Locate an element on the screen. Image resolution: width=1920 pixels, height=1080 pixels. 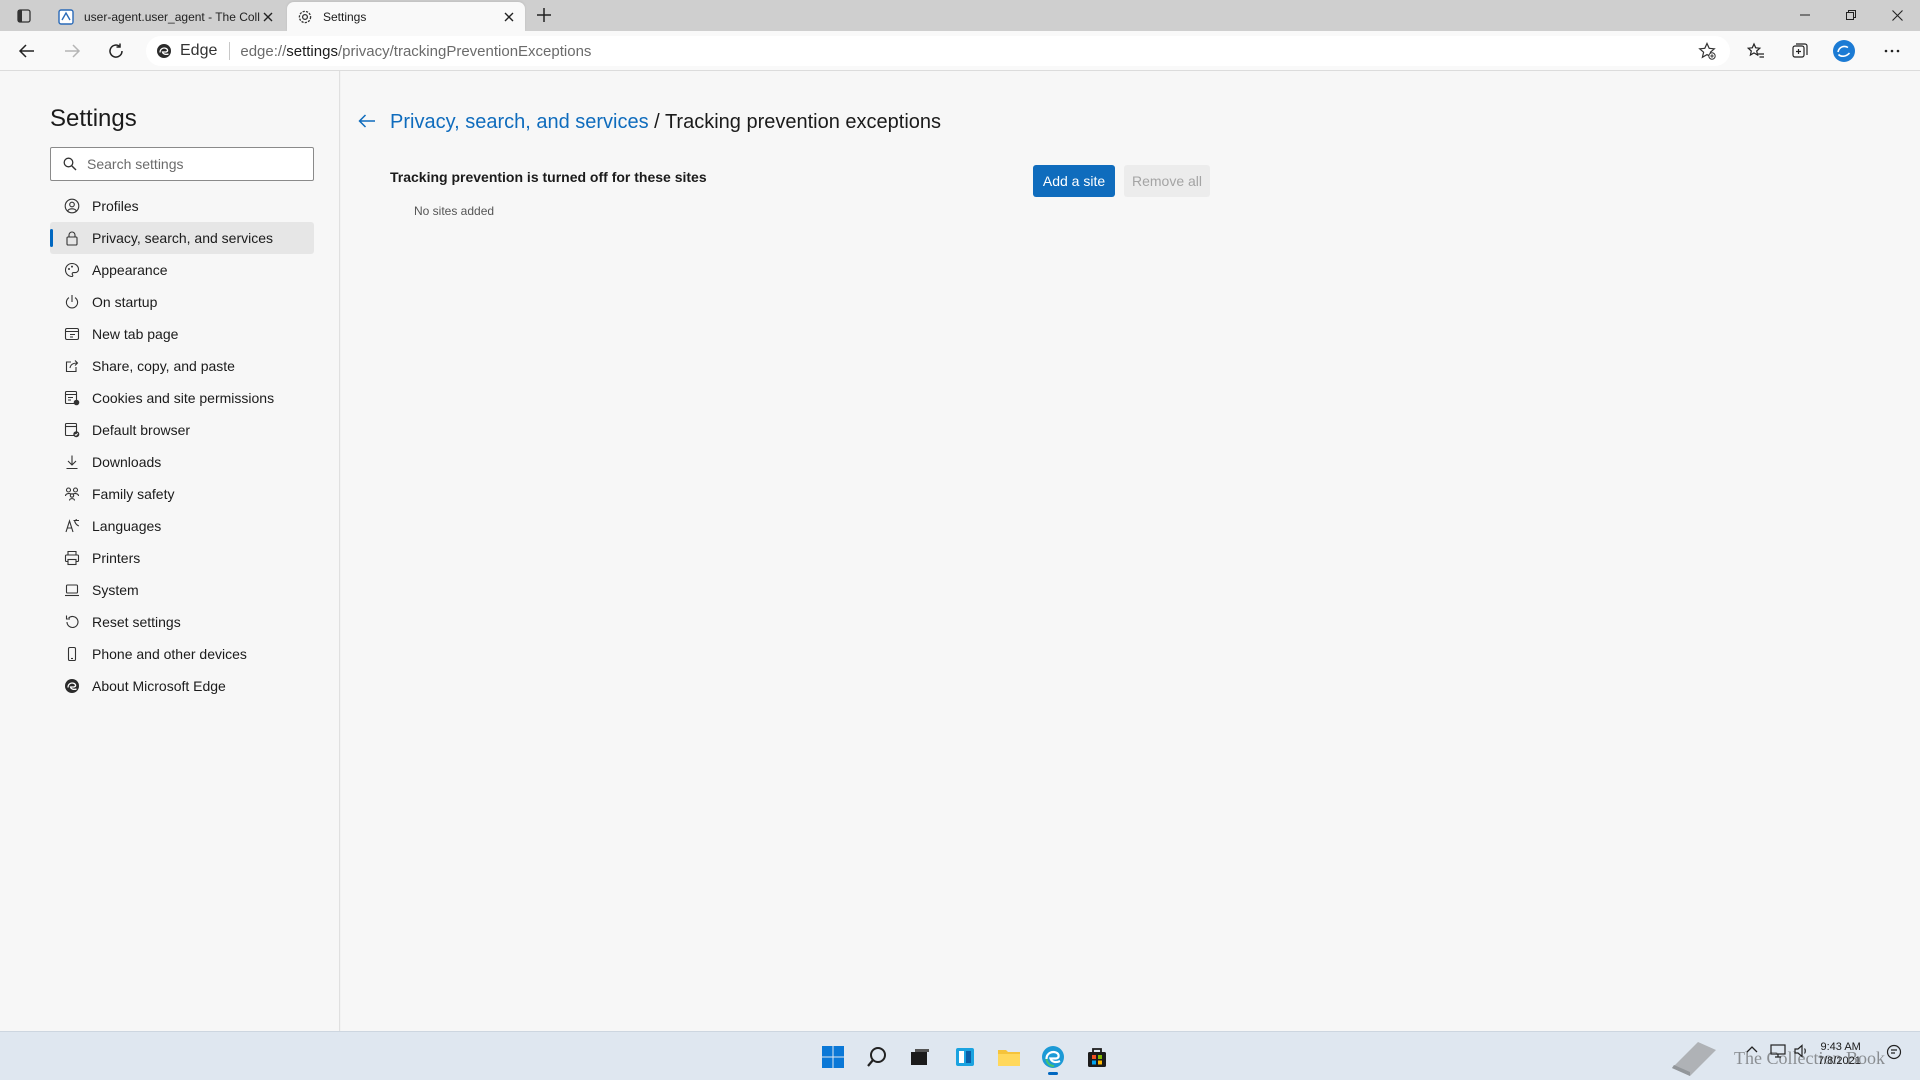
tab-settings: Settings is located at coordinates (406, 16).